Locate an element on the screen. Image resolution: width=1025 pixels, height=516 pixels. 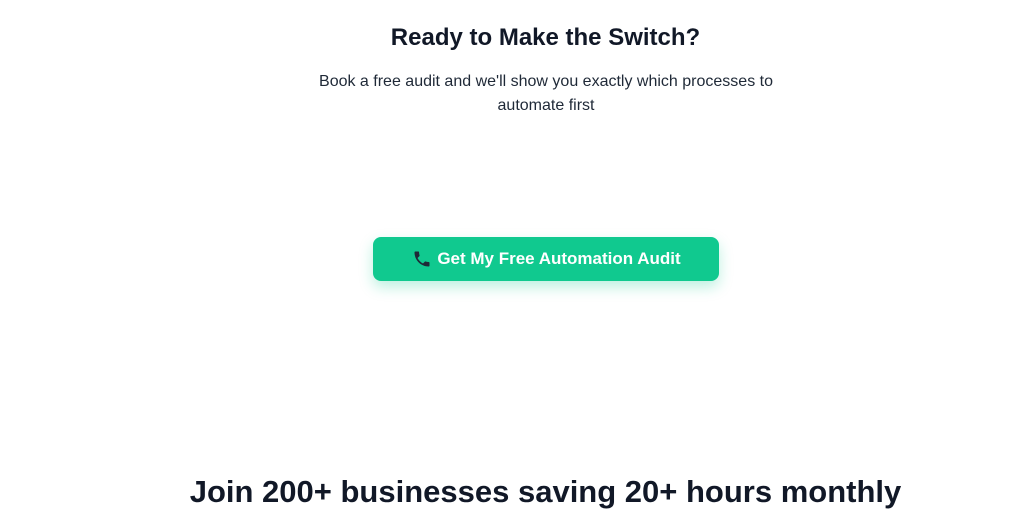
phone-icon is located at coordinates (422, 259).